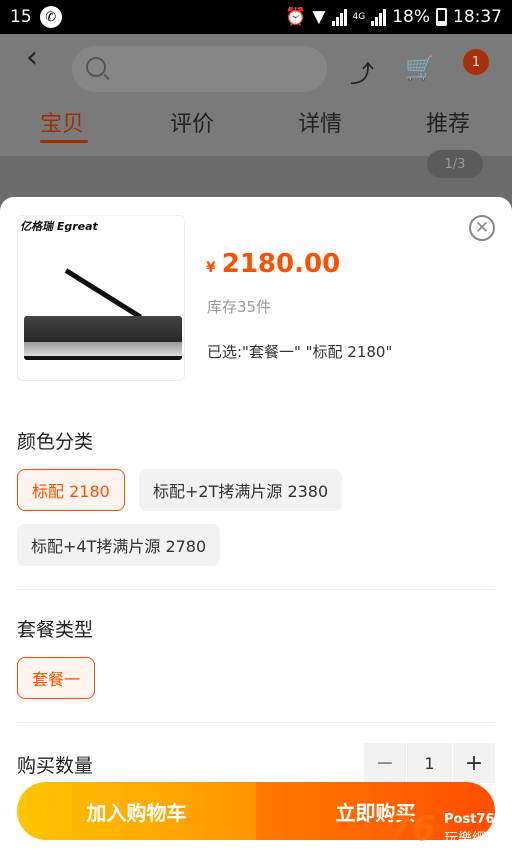 The image size is (512, 850). I want to click on product-header: ‹ ⤴ 🛒 1 宝贝 评价 详情 推荐, so click(256, 95).